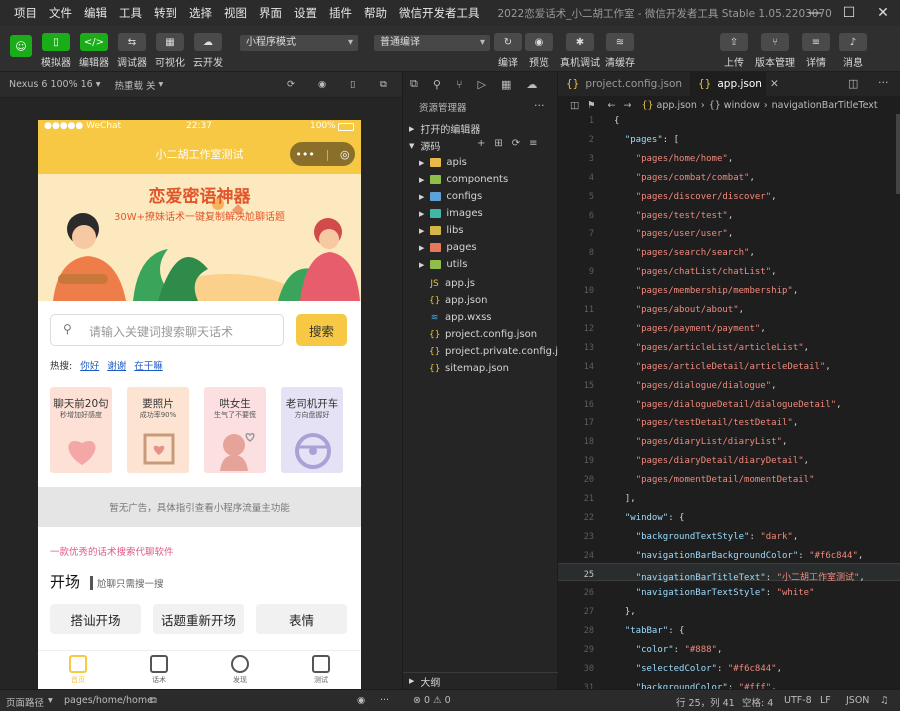  I want to click on capsule-button: ••• | ◎, so click(322, 154).